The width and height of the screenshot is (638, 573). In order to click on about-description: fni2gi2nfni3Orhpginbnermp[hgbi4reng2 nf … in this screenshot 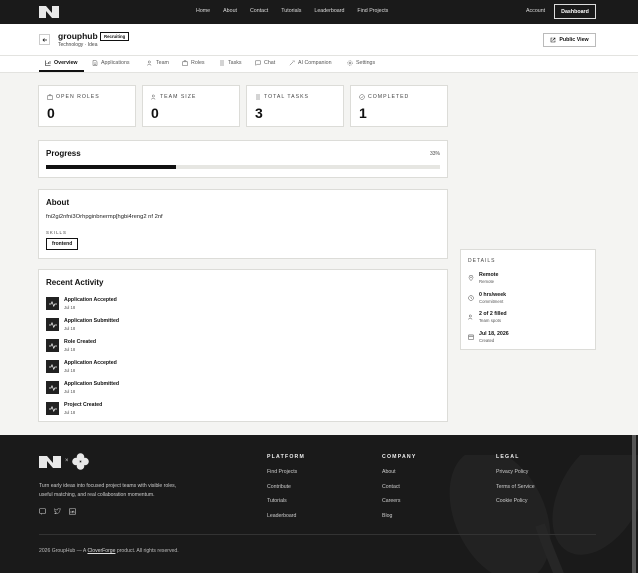, I will do `click(104, 217)`.